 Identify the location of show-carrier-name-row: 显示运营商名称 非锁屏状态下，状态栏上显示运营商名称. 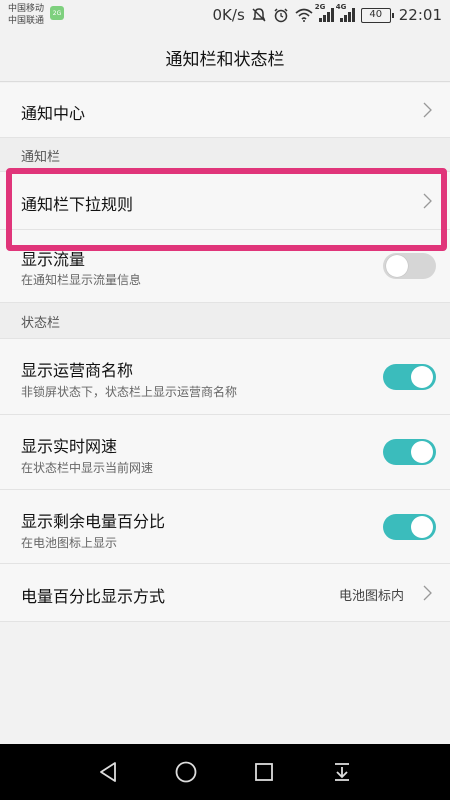
(225, 377).